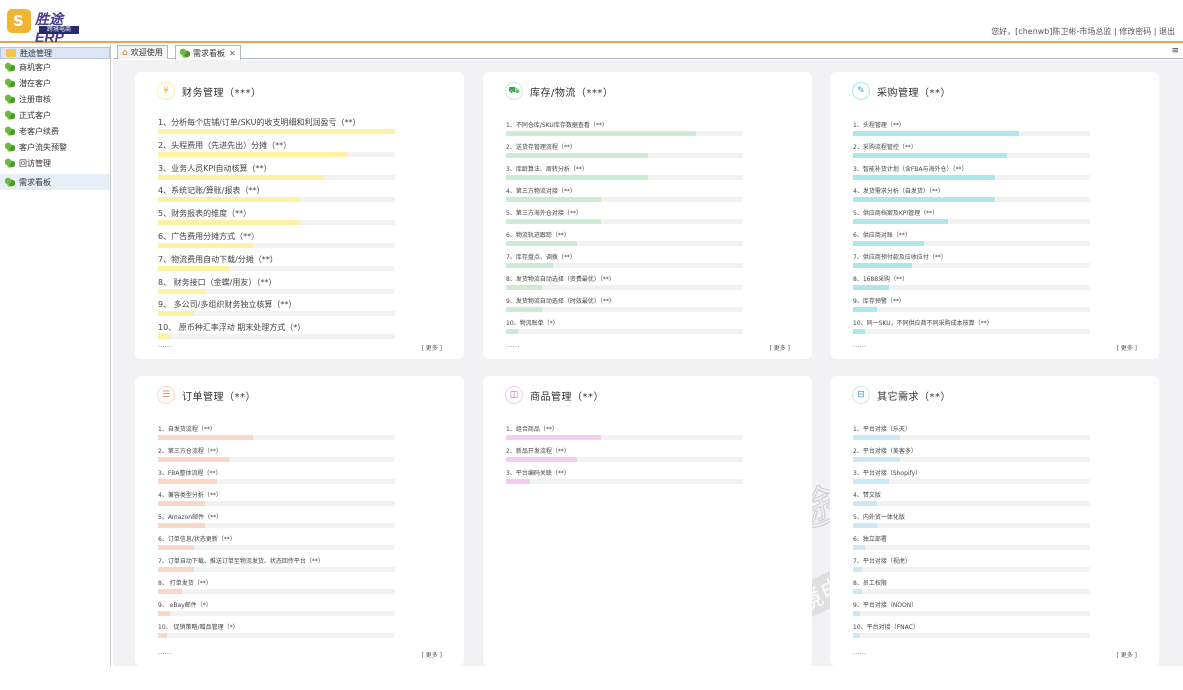  What do you see at coordinates (55, 182) in the screenshot?
I see `sidebar-item: 需求看板` at bounding box center [55, 182].